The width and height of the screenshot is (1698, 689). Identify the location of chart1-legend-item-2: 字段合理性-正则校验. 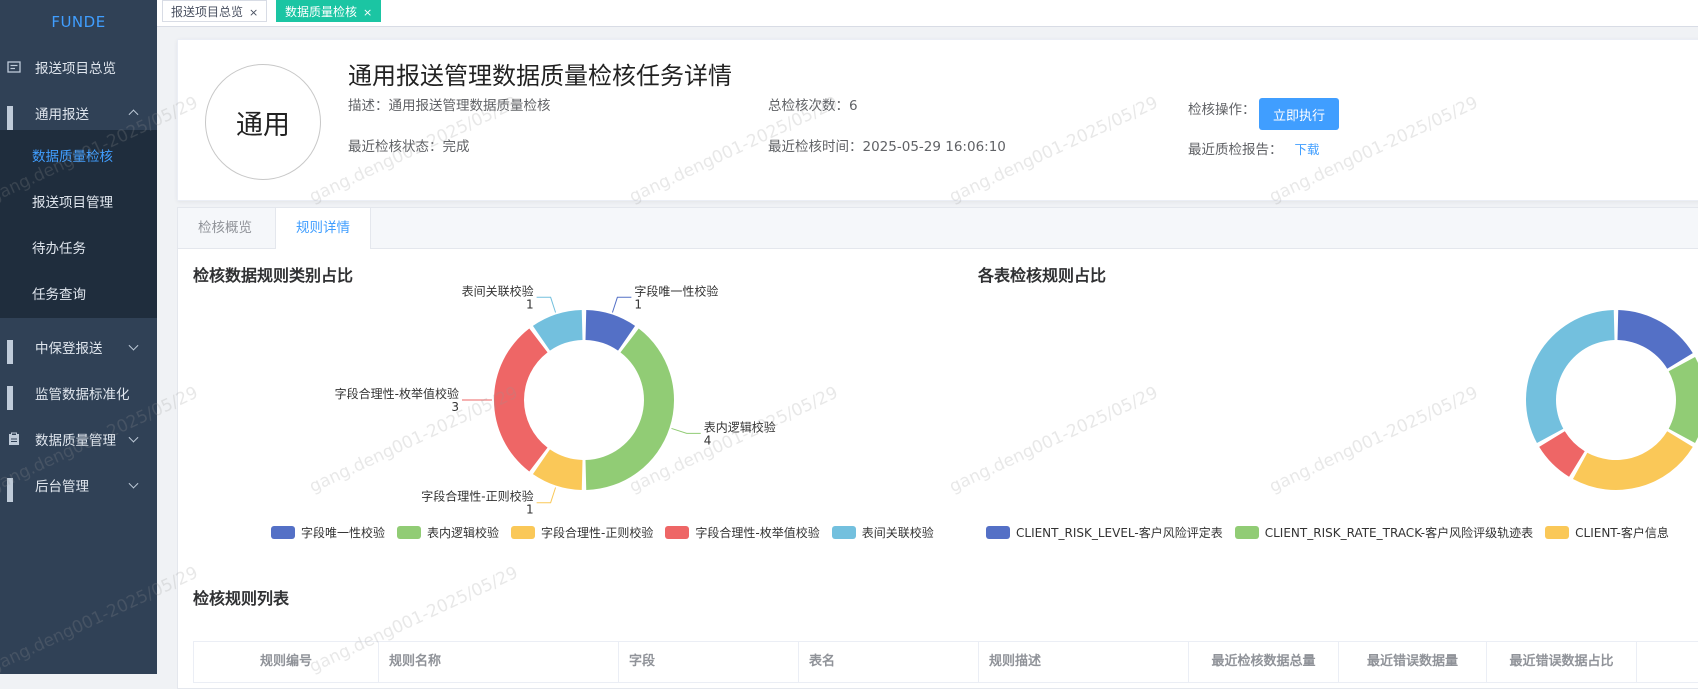
(582, 532).